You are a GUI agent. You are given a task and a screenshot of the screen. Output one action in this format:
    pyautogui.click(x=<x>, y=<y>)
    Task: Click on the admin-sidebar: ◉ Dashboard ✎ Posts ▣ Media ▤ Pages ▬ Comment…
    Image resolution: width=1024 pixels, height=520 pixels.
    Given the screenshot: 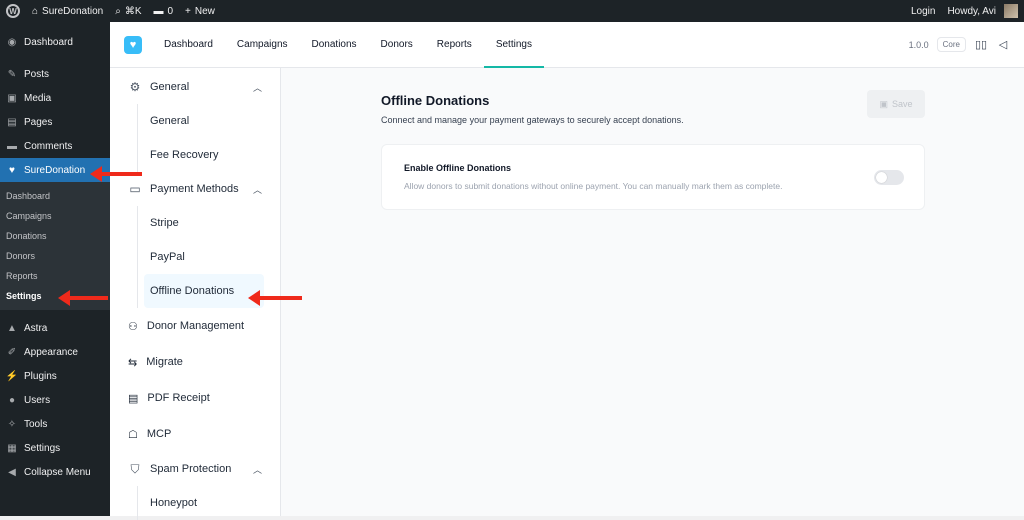 What is the action you would take?
    pyautogui.click(x=55, y=269)
    